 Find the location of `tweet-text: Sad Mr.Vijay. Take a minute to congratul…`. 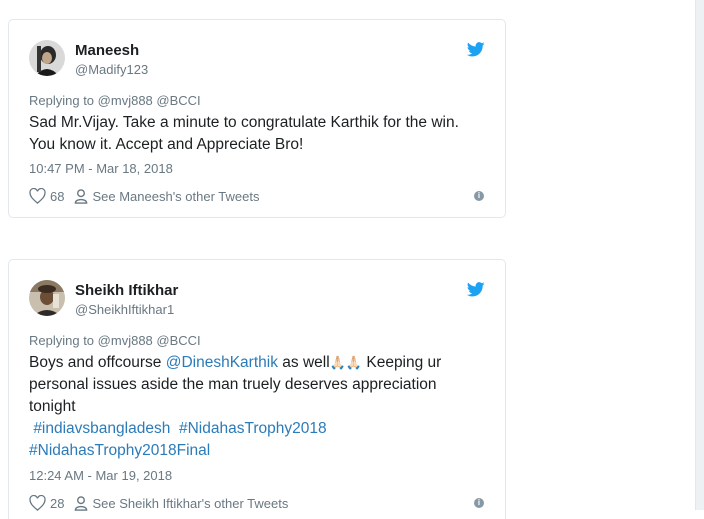

tweet-text: Sad Mr.Vijay. Take a minute to congratul… is located at coordinates (259, 134).